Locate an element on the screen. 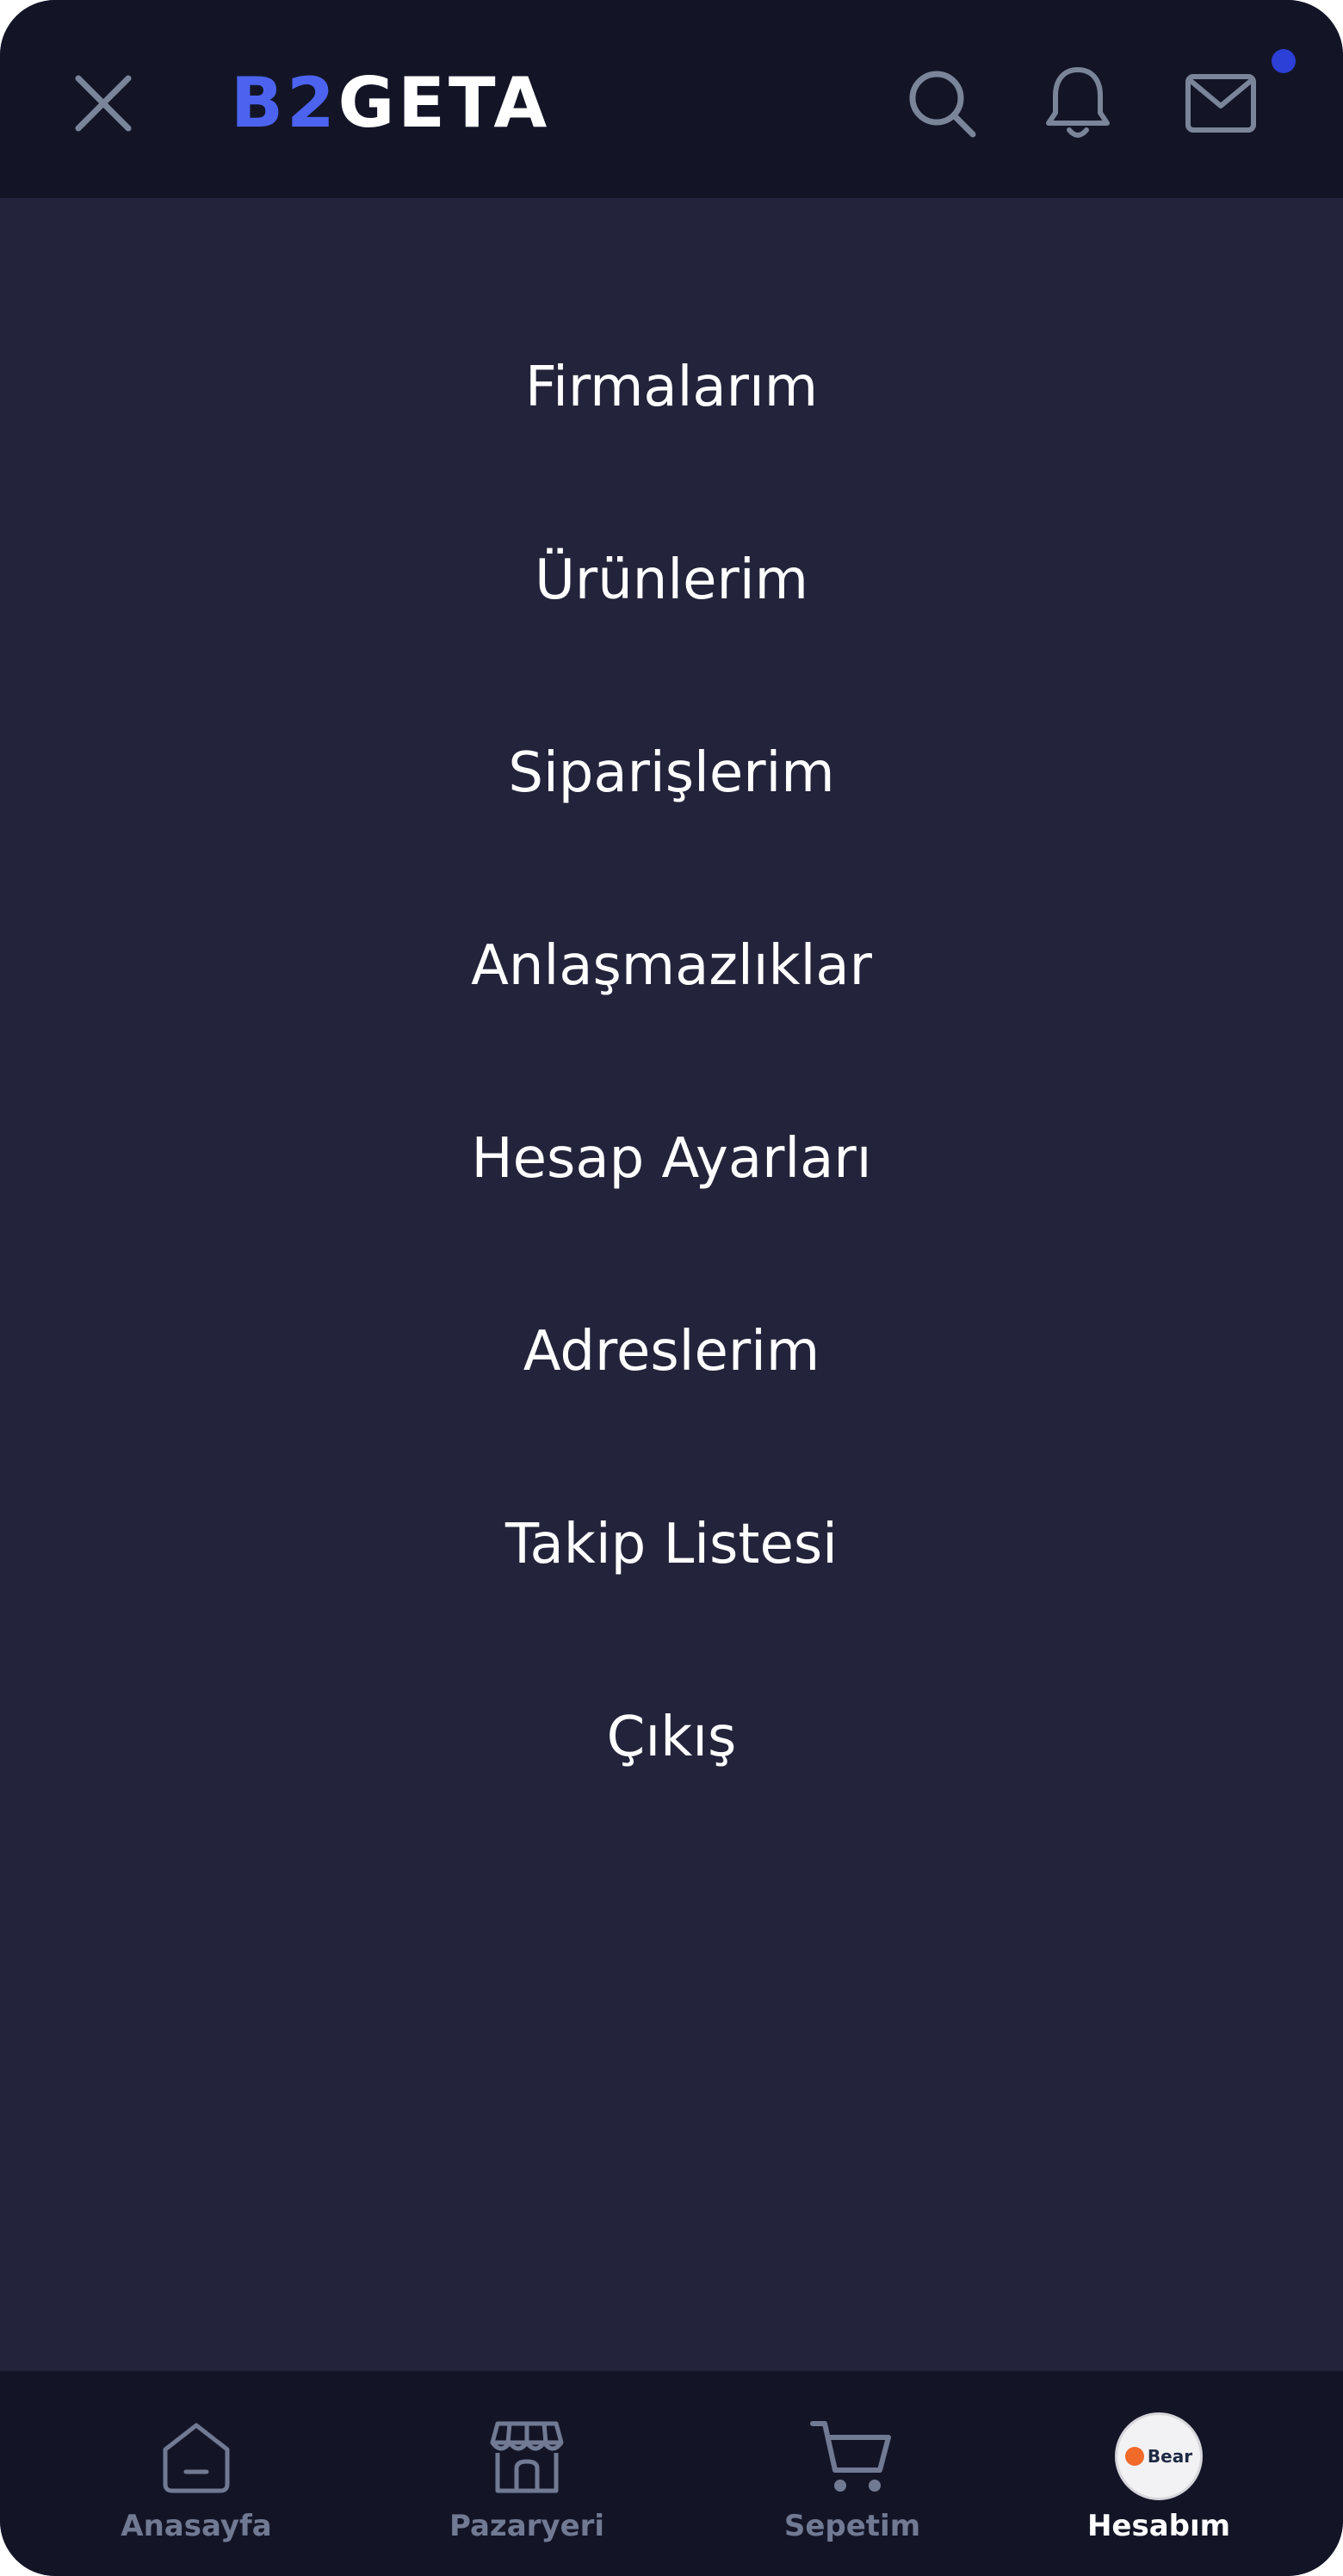 The height and width of the screenshot is (2576, 1343). bell-icon is located at coordinates (1078, 102).